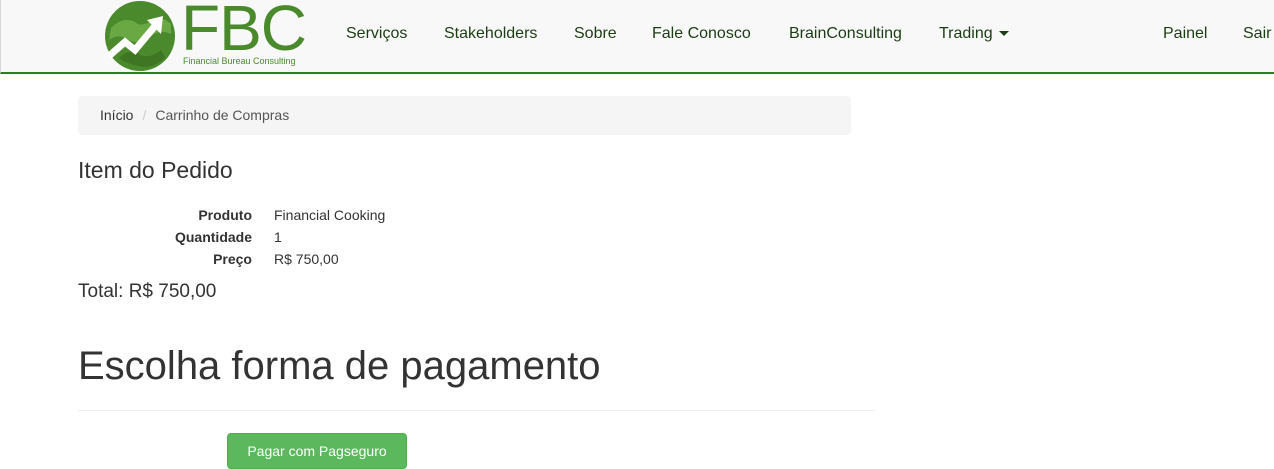  Describe the element at coordinates (239, 61) in the screenshot. I see `brand-tagline: Financial Bureau Consulting` at that location.